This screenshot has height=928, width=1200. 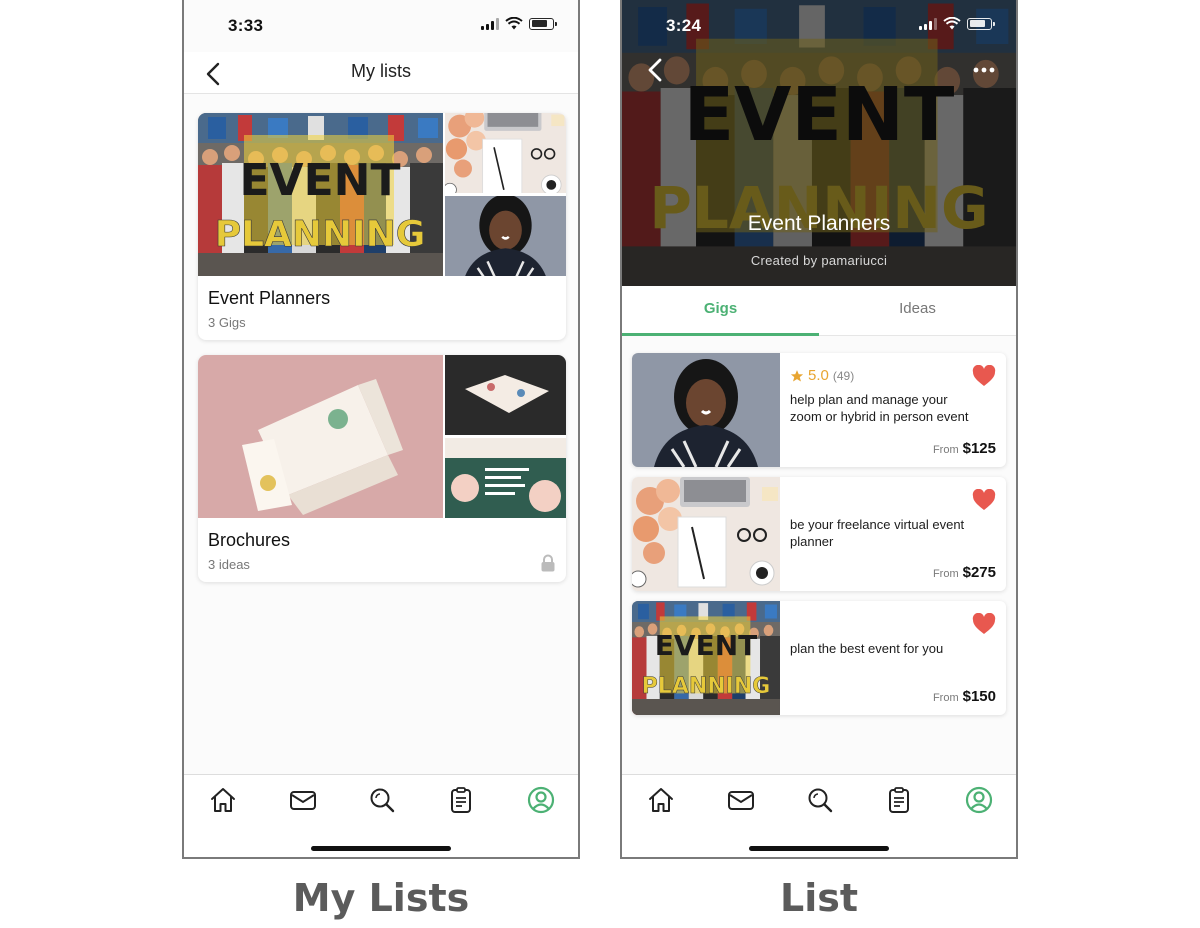 I want to click on list-card-brochures: Brochures 3 ideas, so click(x=382, y=468).